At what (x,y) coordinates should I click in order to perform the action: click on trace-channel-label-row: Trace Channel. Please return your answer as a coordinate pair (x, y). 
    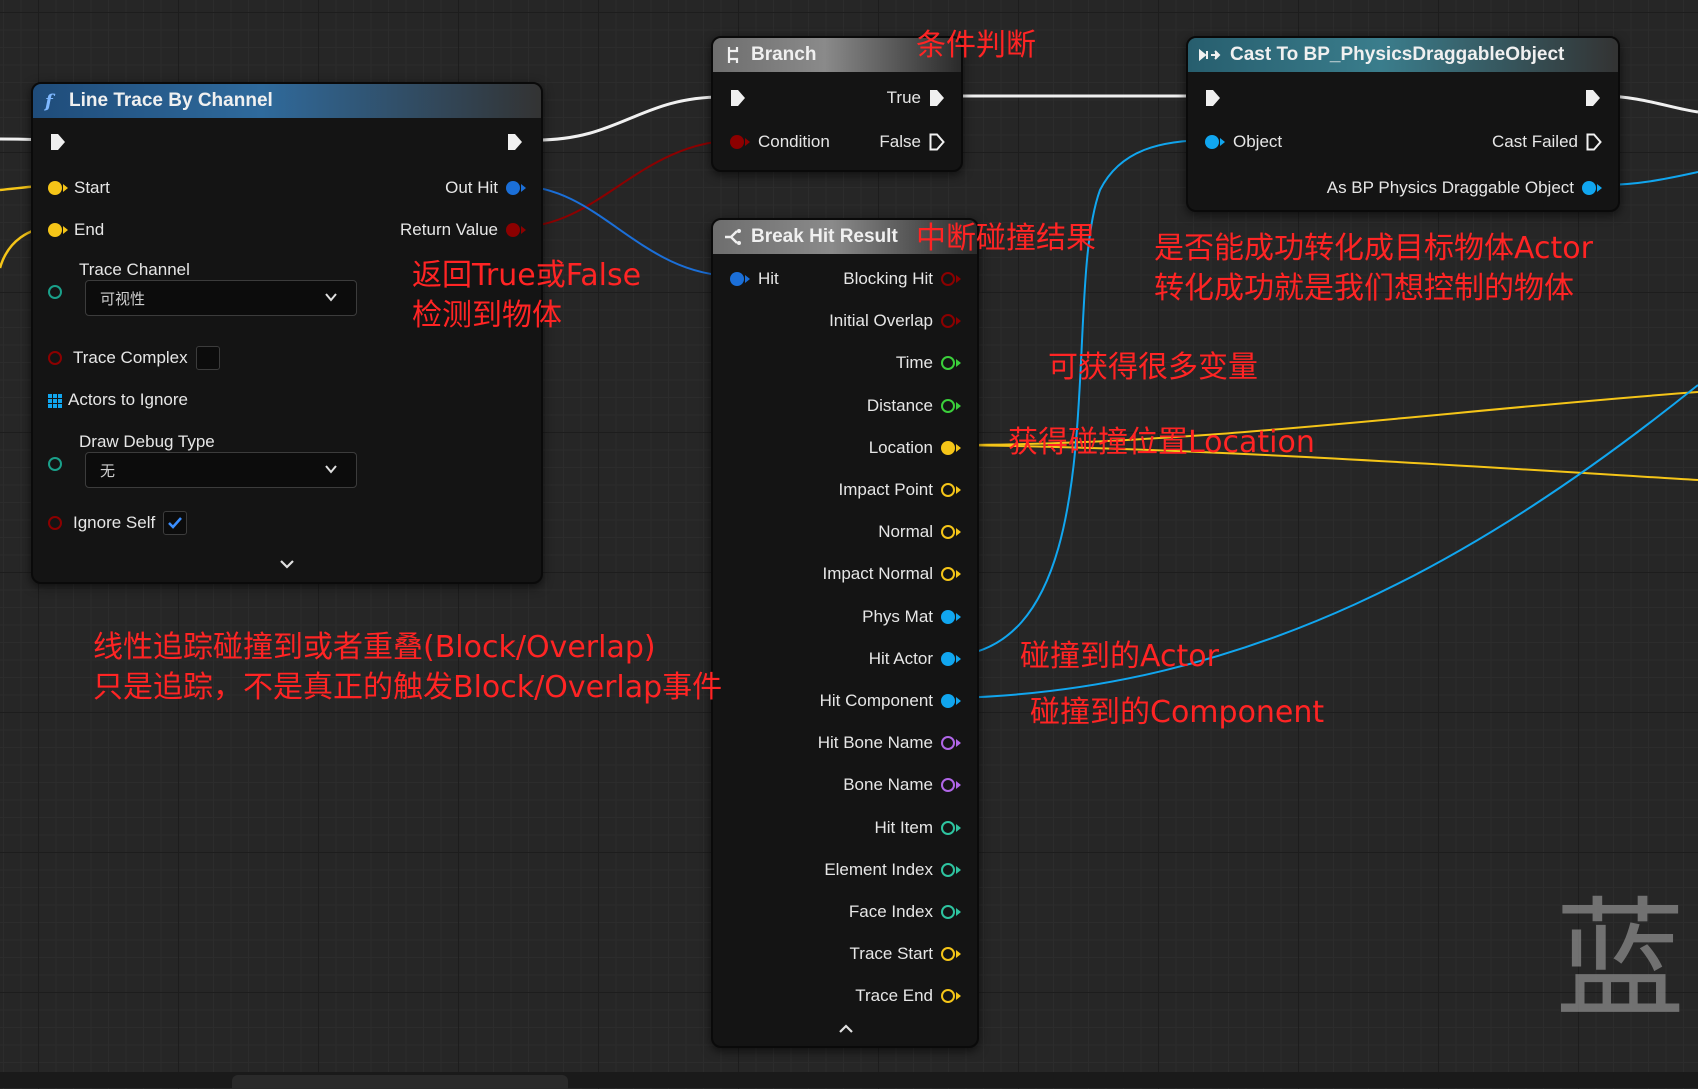
    Looking at the image, I should click on (134, 270).